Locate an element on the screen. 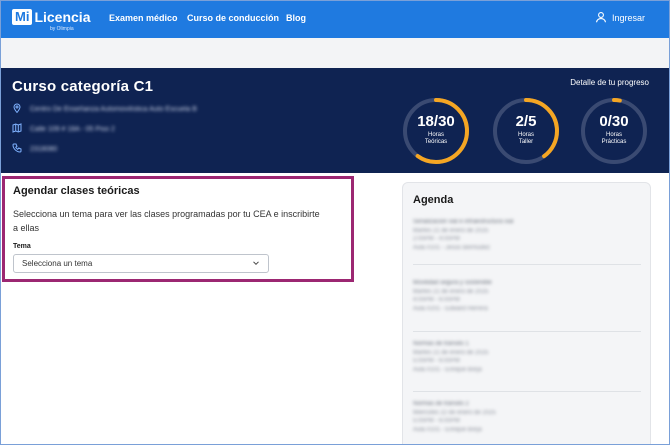 Image resolution: width=670 pixels, height=445 pixels. gauge-practicas: 0/30 Horas Prácticas is located at coordinates (614, 131).